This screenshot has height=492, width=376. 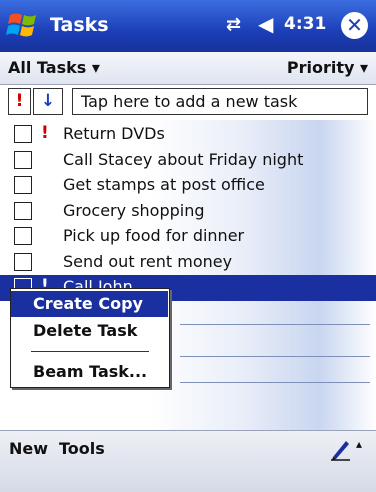 What do you see at coordinates (154, 235) in the screenshot?
I see `task-label: Pick up food for dinner` at bounding box center [154, 235].